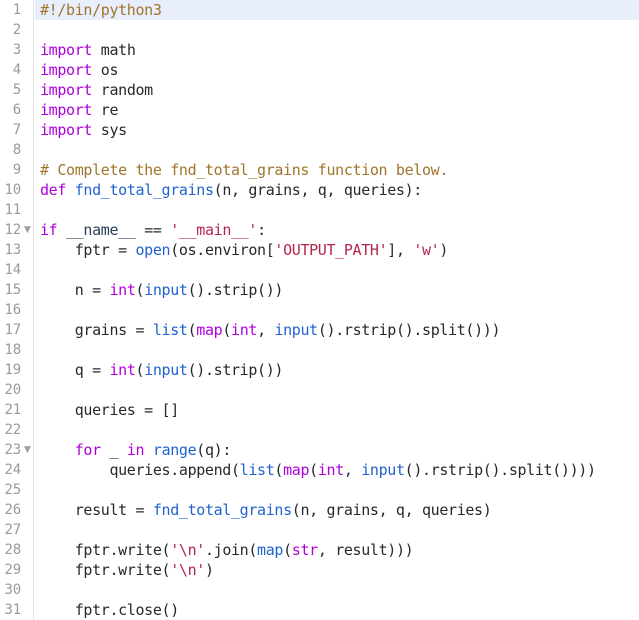 The width and height of the screenshot is (639, 620). I want to click on gutter-row: 13, so click(16, 250).